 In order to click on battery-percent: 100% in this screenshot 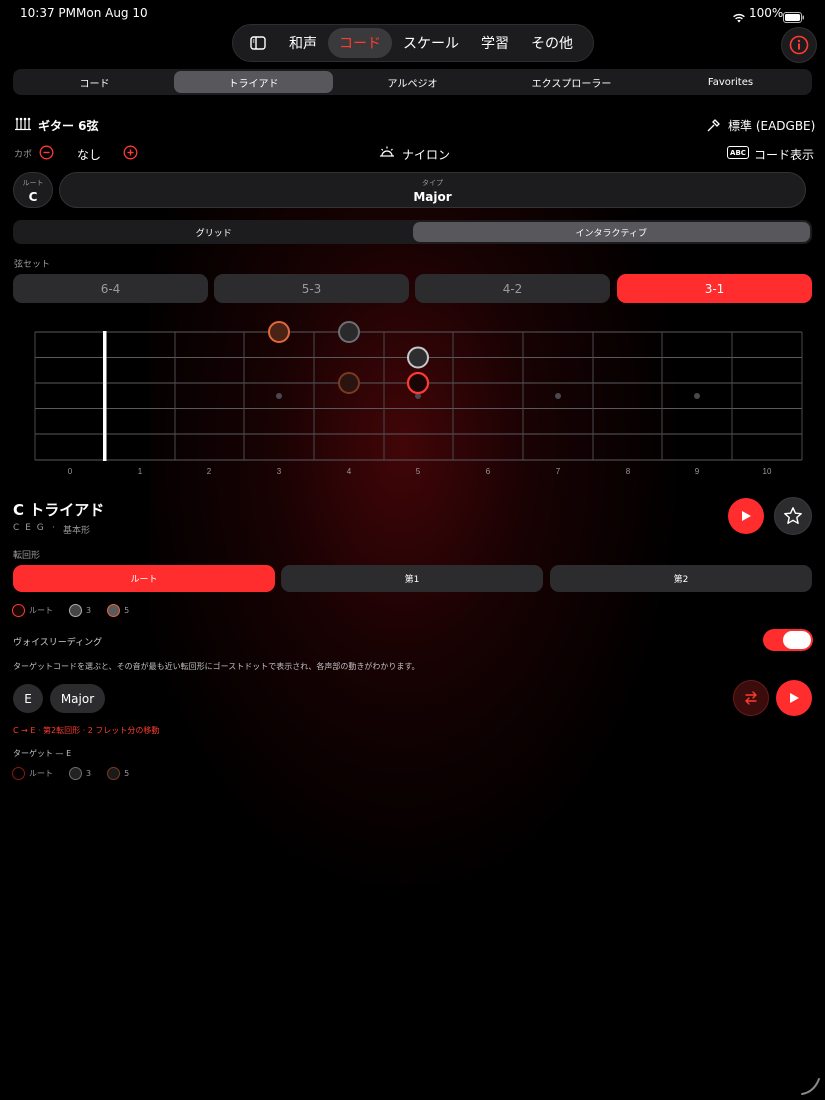, I will do `click(766, 13)`.